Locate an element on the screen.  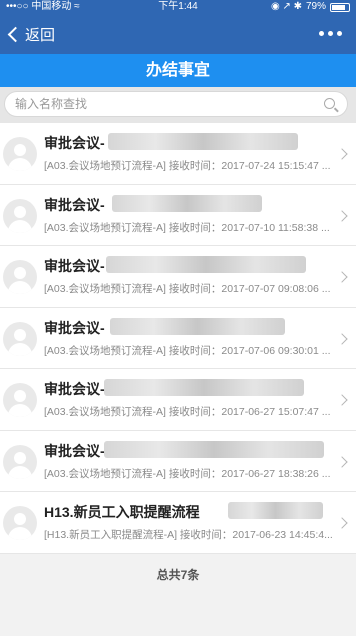
more-dots-icon is located at coordinates (321, 33).